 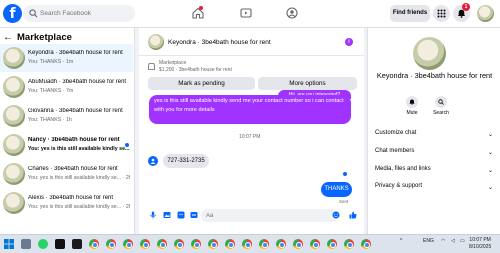 What do you see at coordinates (167, 215) in the screenshot?
I see `image-icon` at bounding box center [167, 215].